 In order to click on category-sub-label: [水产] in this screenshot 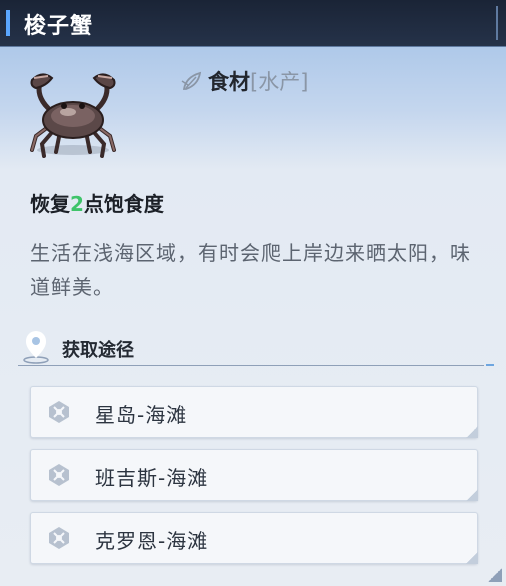, I will do `click(279, 82)`.